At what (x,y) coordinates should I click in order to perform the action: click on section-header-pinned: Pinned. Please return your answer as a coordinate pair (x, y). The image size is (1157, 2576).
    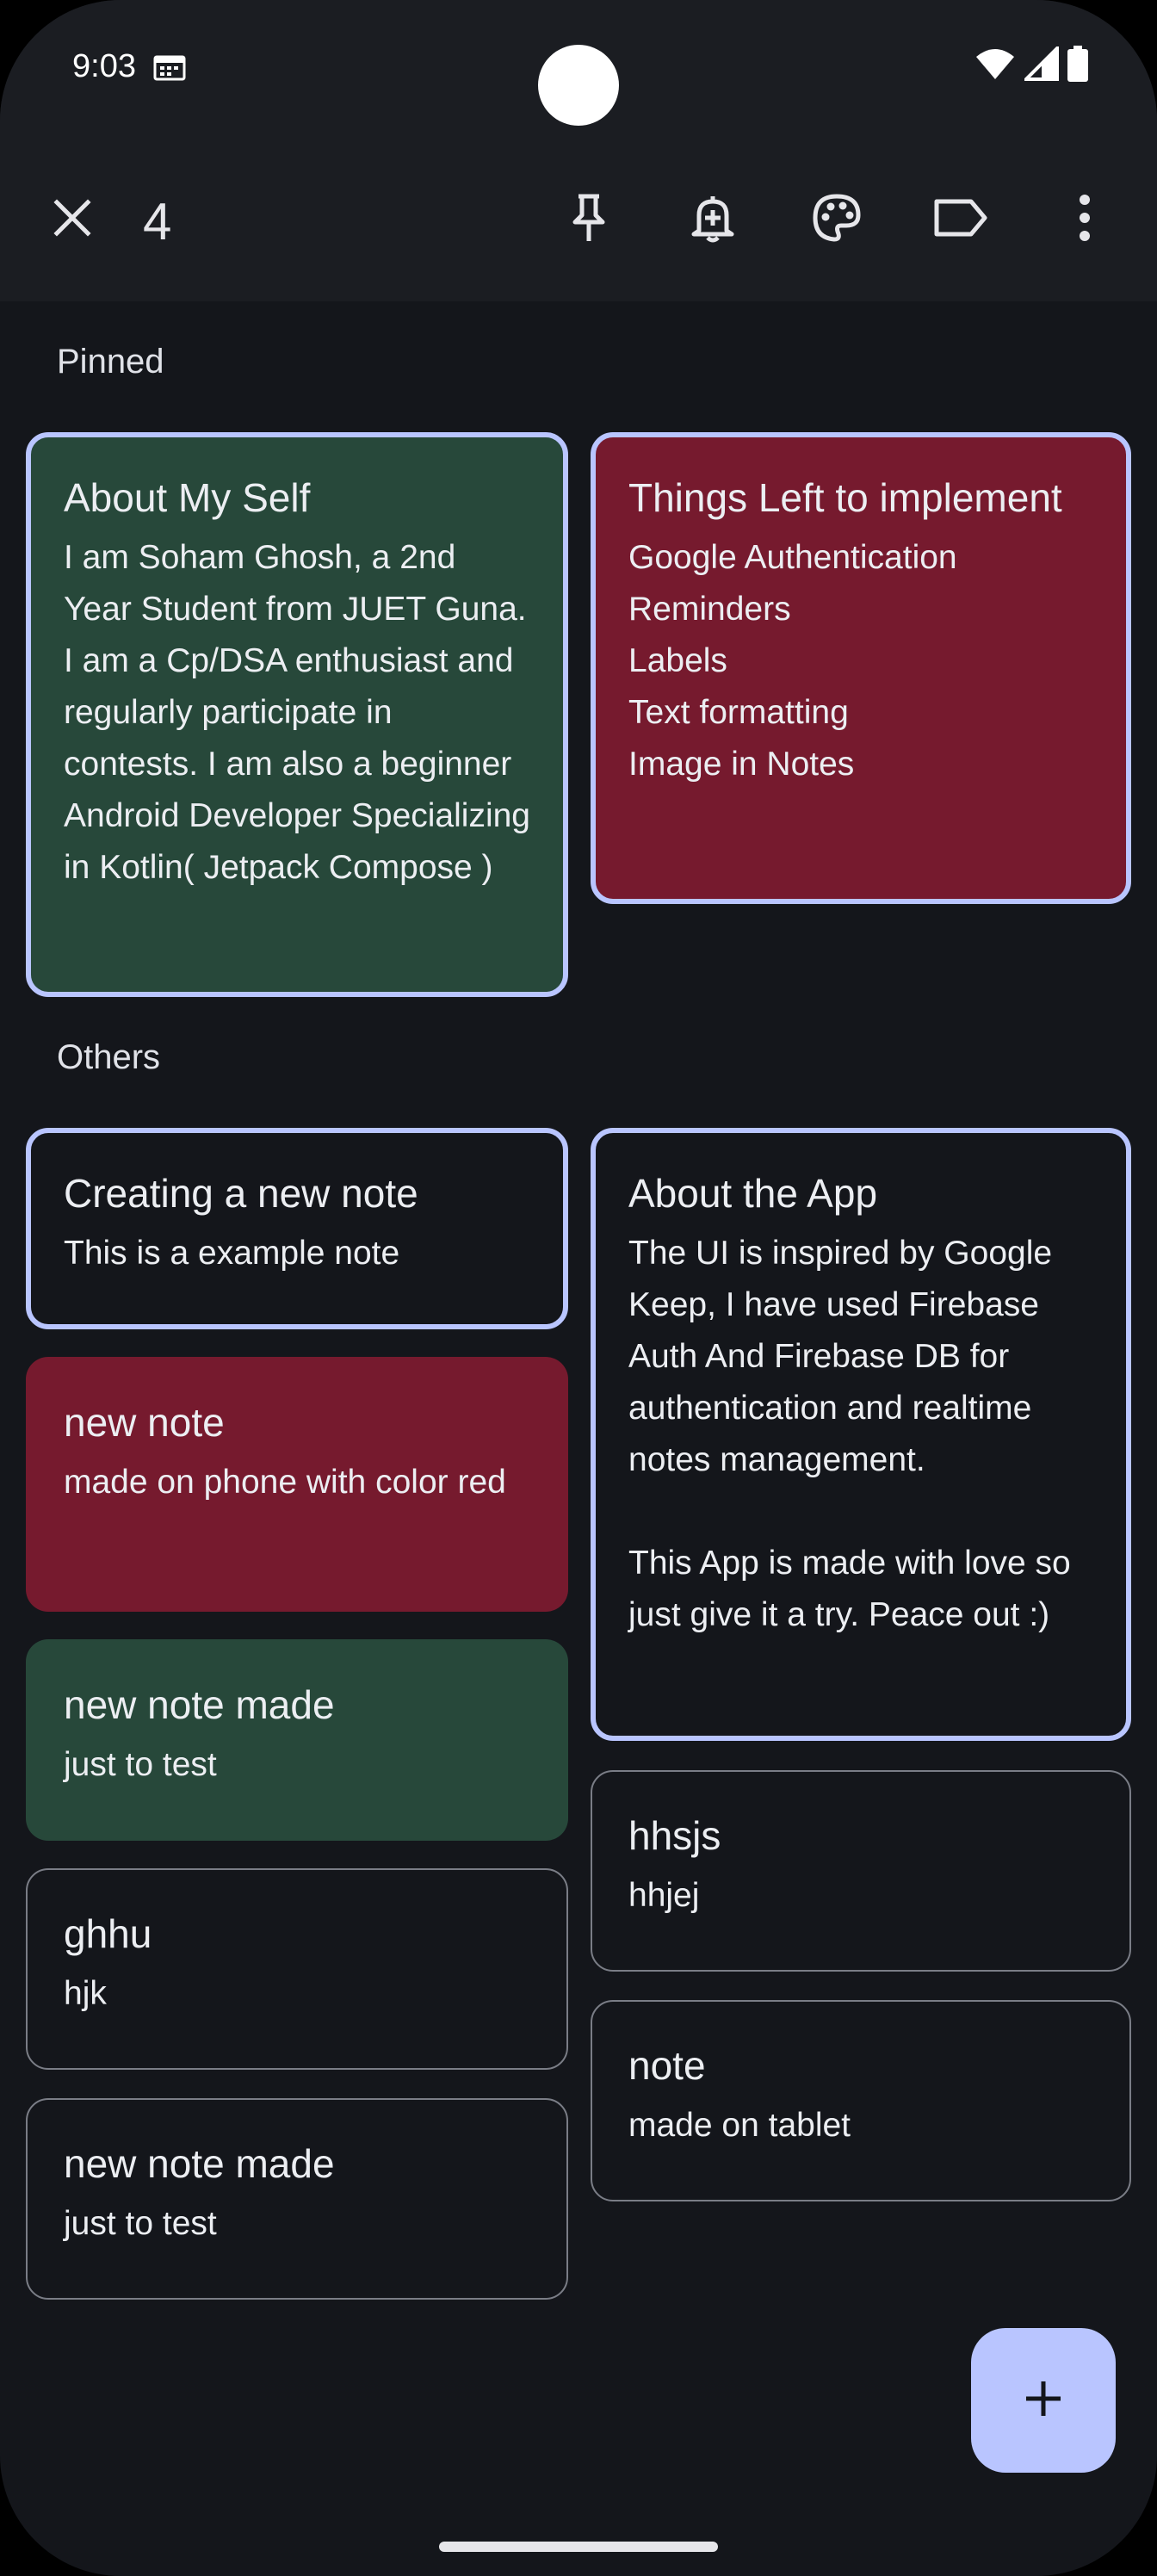
    Looking at the image, I should click on (110, 362).